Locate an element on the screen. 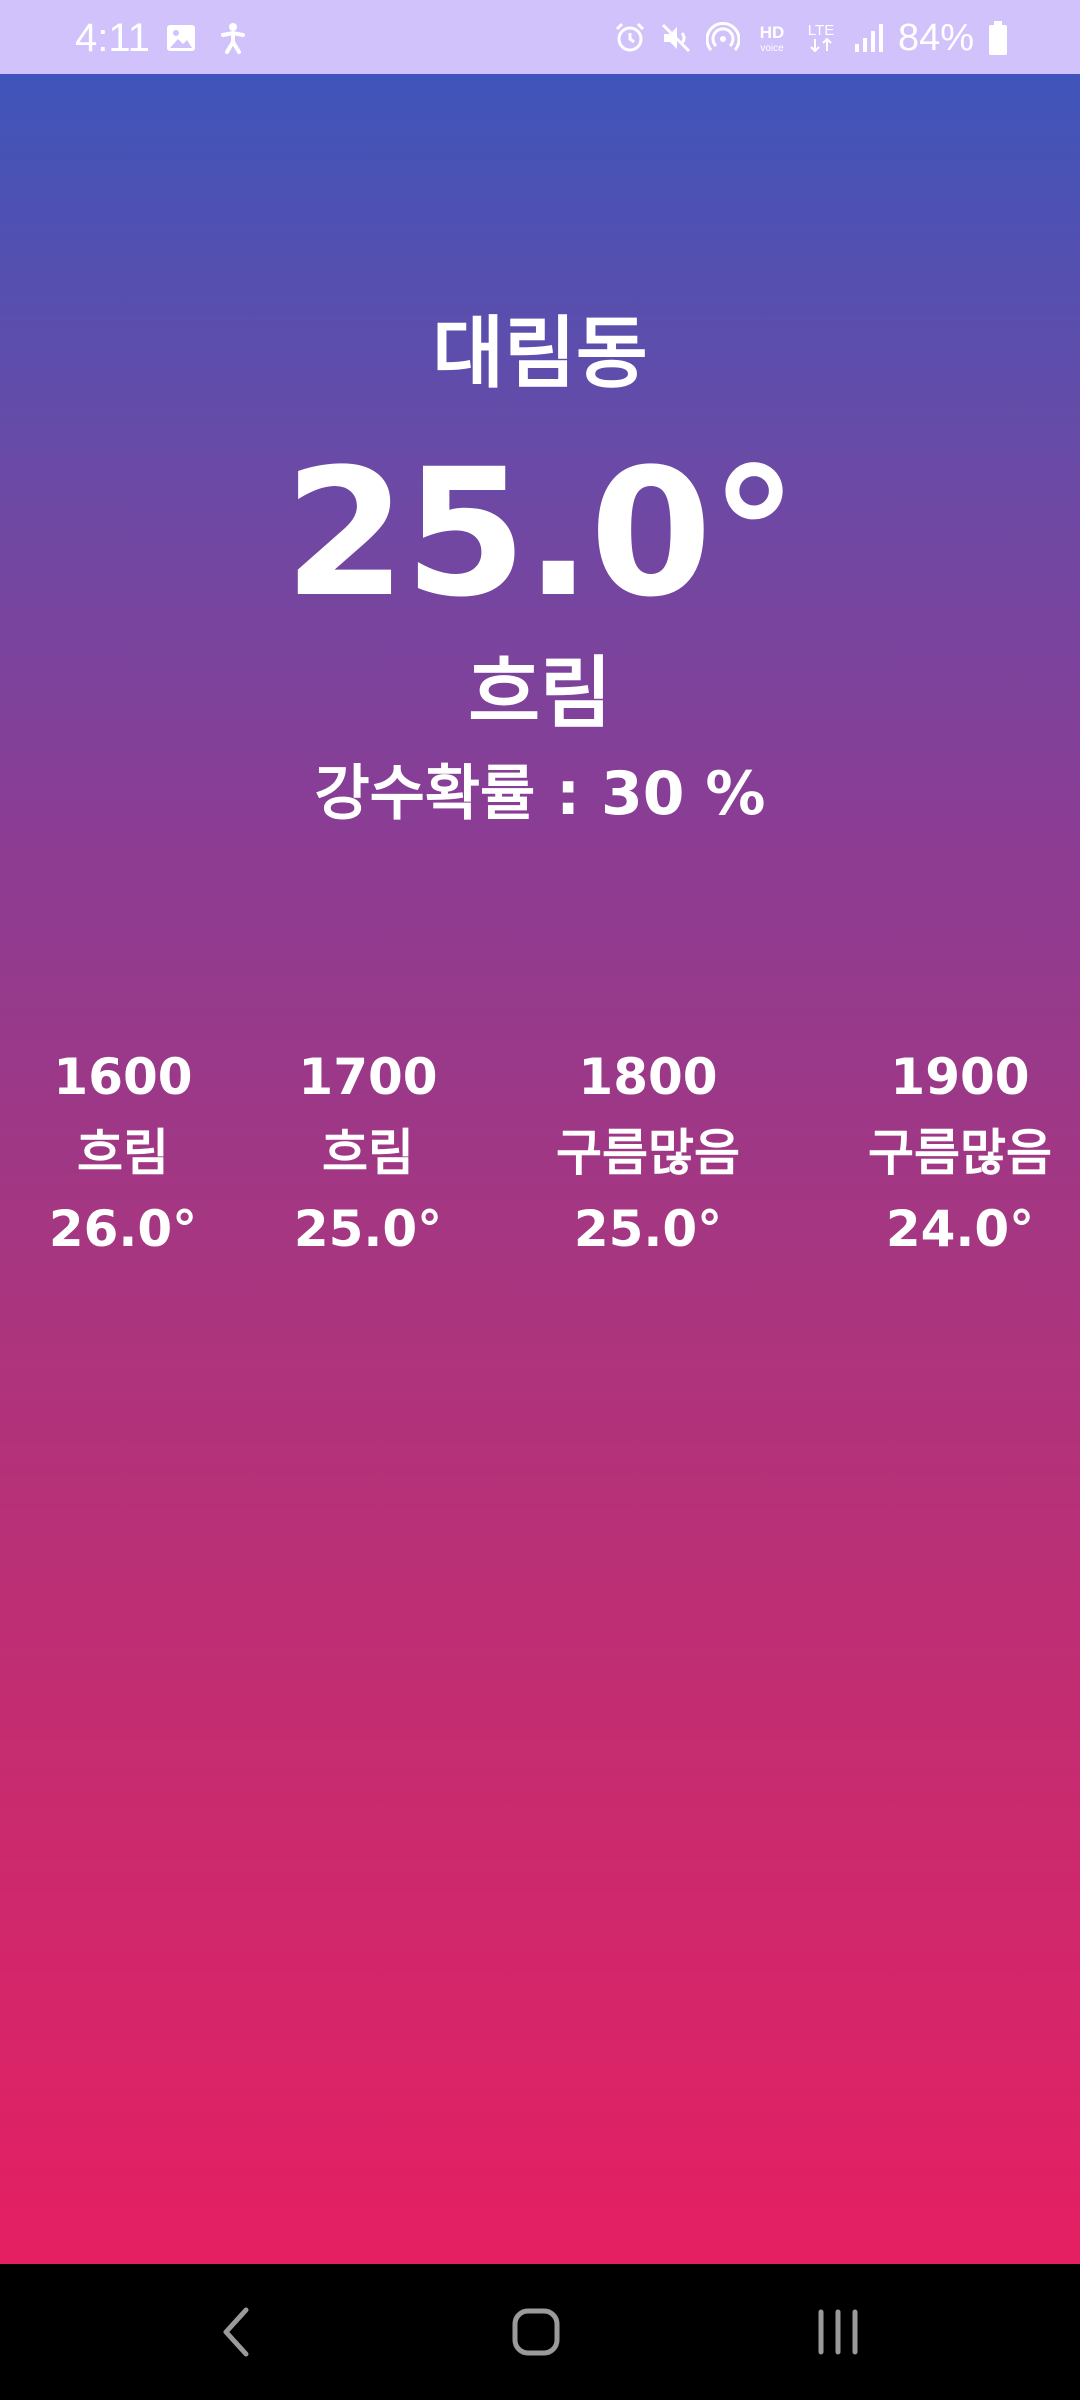 This screenshot has width=1080, height=2400. back-icon is located at coordinates (236, 2332).